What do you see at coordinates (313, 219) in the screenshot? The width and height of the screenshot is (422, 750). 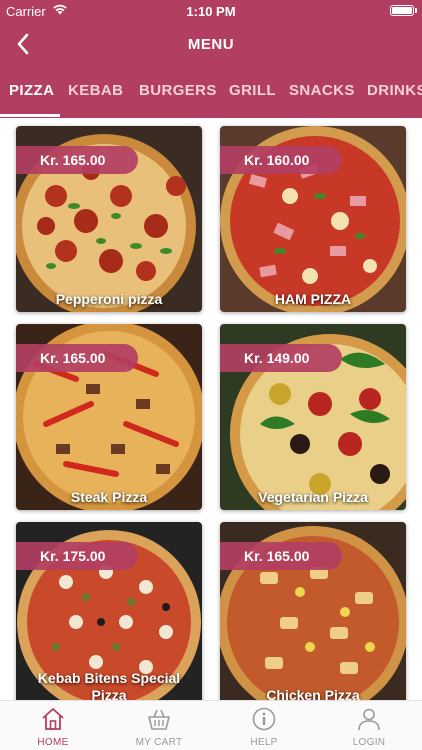 I see `product-card-ham: Kr. 160.00 HAM PIZZA` at bounding box center [313, 219].